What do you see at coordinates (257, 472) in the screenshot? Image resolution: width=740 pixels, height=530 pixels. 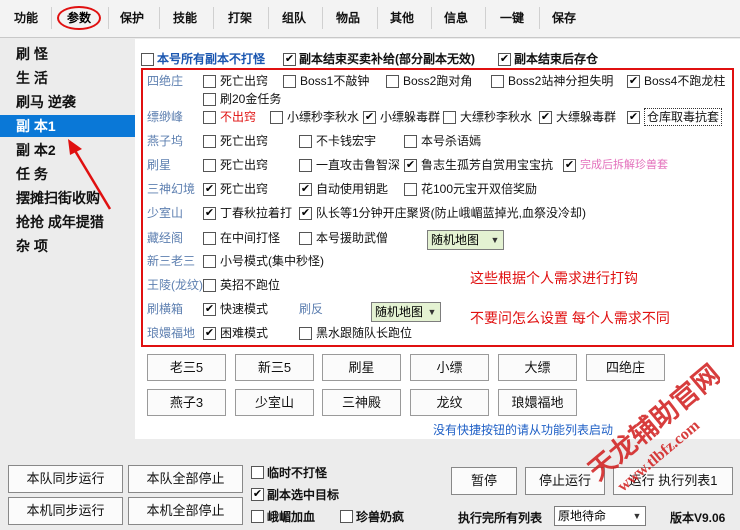 I see `checkbox-temp-no-fight` at bounding box center [257, 472].